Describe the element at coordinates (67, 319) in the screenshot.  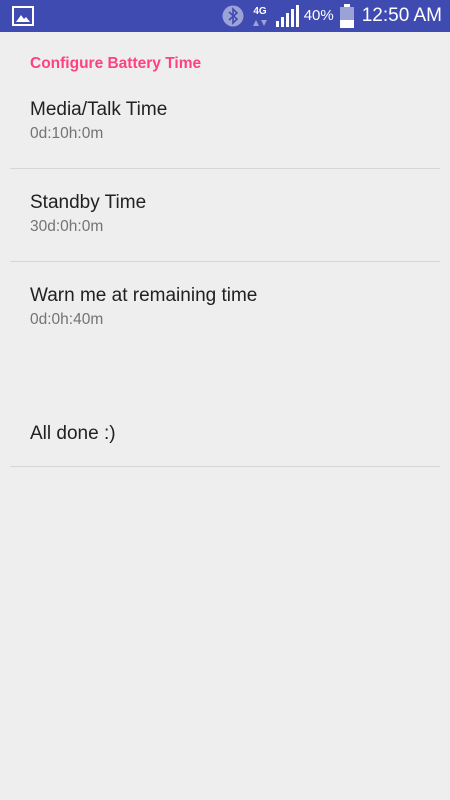
I see `pref-summary: 0d:0h:40m` at that location.